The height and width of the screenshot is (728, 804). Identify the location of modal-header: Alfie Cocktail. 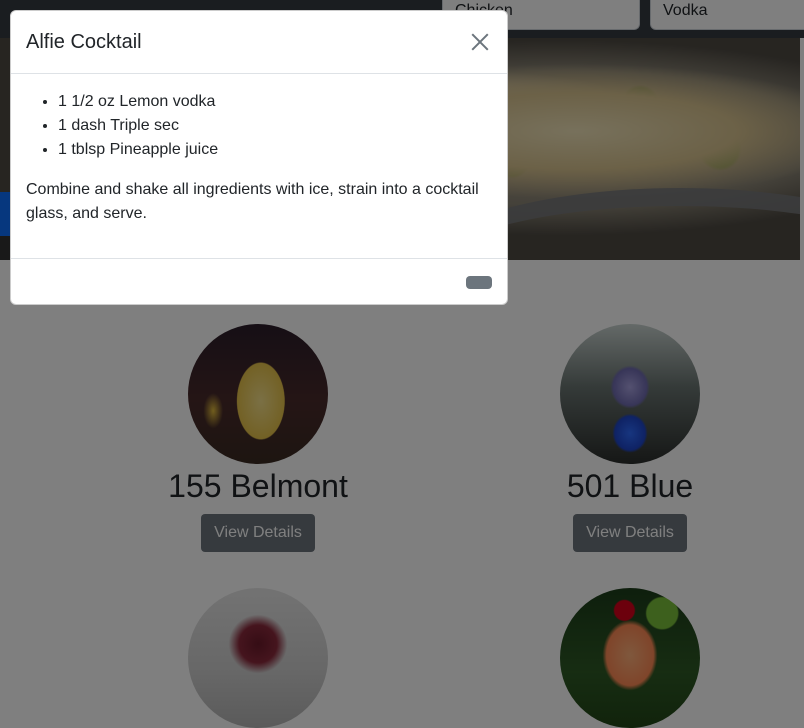
(259, 42).